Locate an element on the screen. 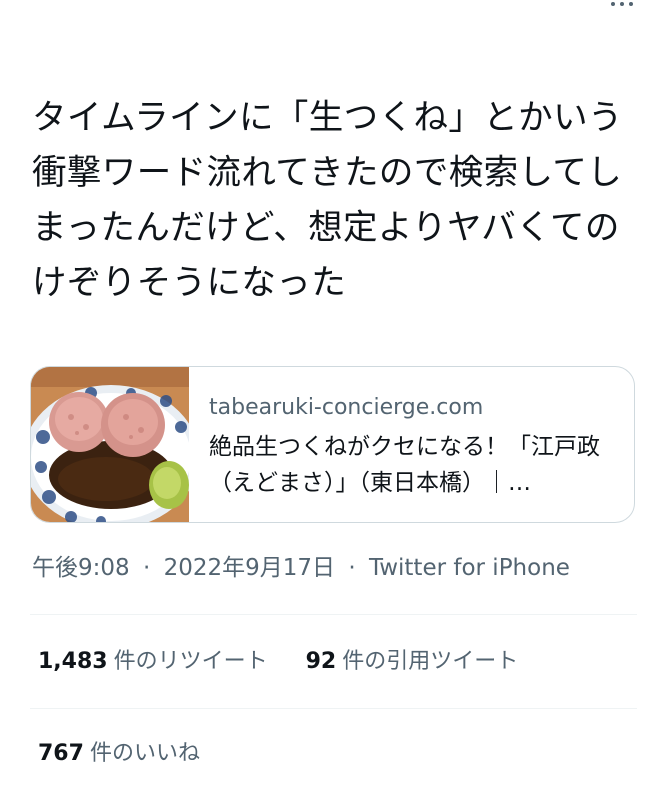 This screenshot has height=800, width=667. likes-label: 件のいいね is located at coordinates (144, 753).